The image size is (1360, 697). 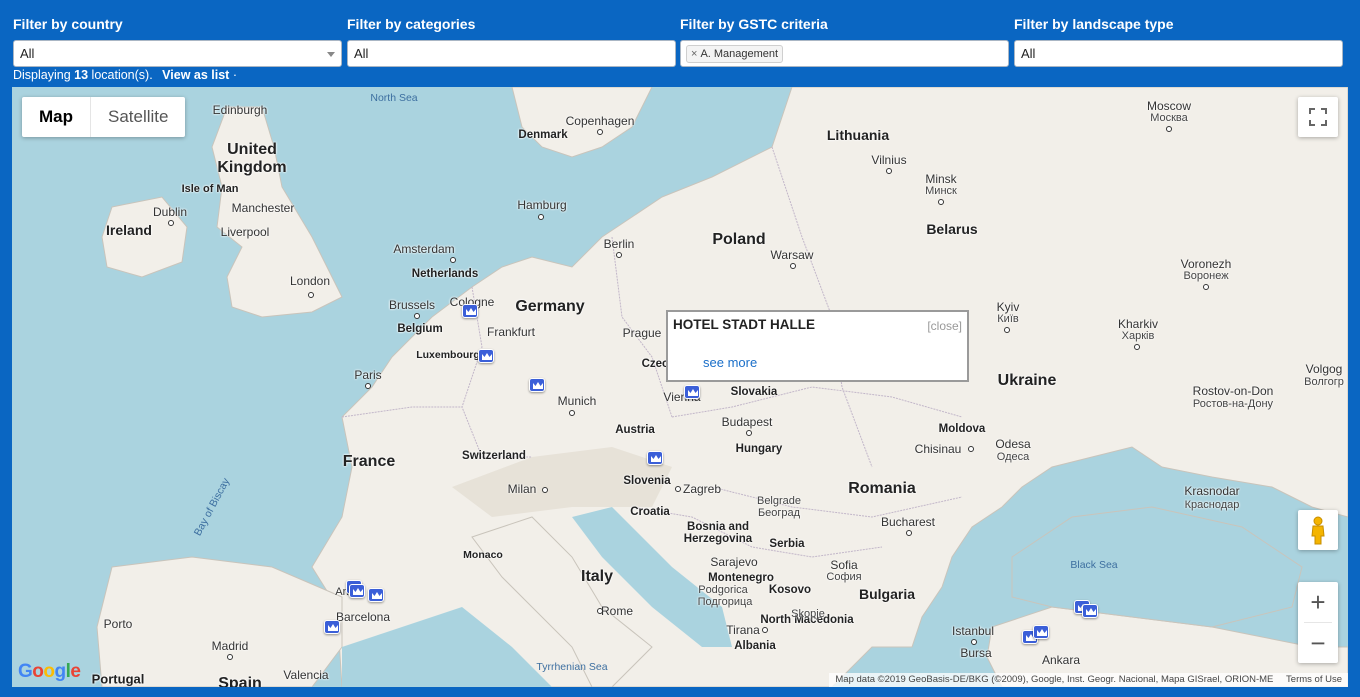 I want to click on label-montenegro: Montenegro, so click(x=741, y=578).